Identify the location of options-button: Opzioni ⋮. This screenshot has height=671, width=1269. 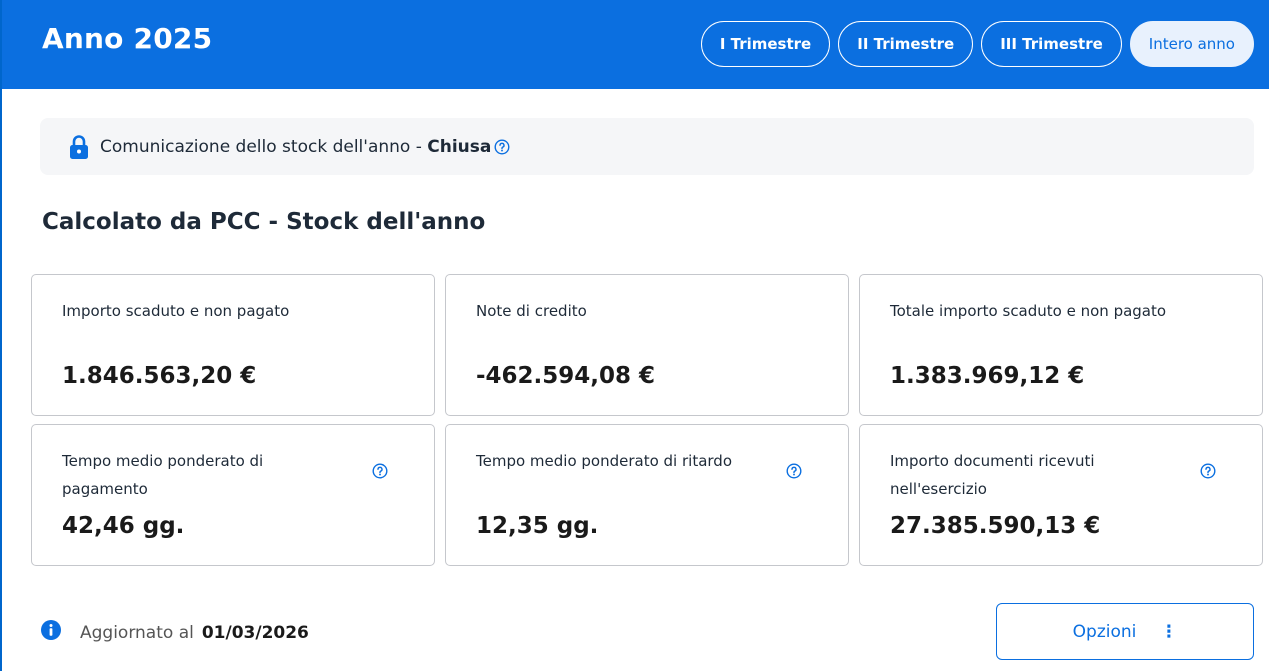
(1125, 631).